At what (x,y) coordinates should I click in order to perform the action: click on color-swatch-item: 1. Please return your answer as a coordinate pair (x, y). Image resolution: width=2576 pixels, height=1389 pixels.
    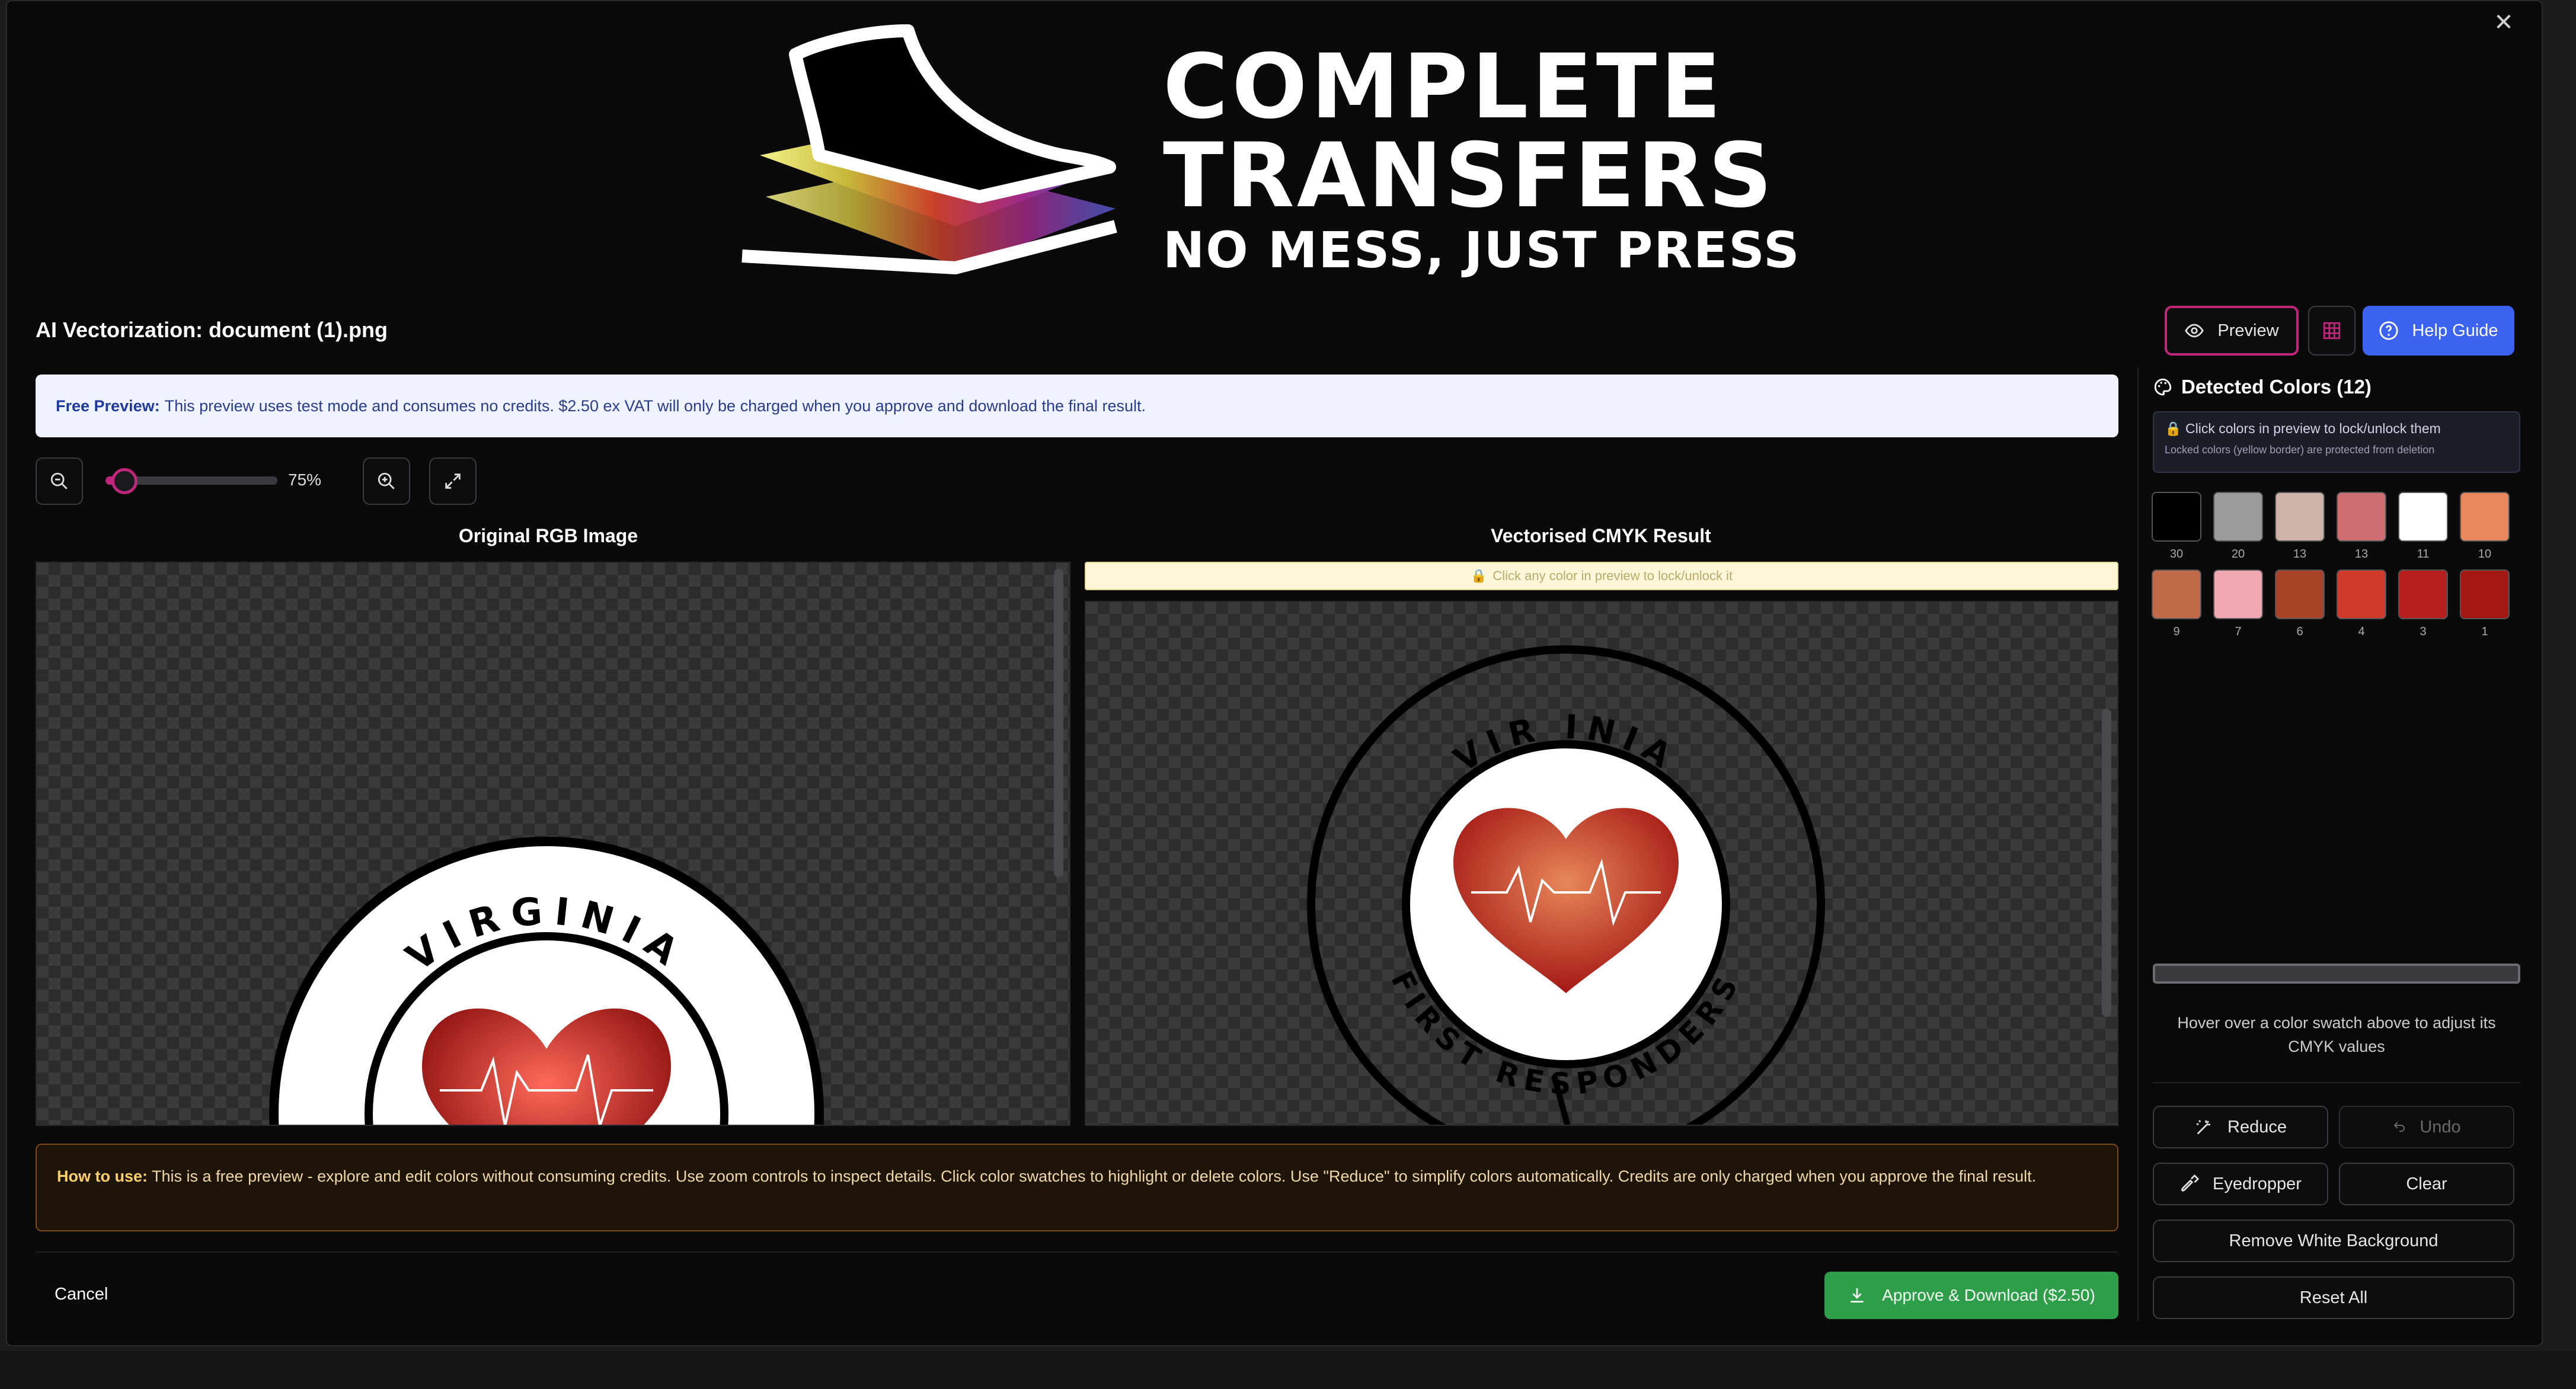
    Looking at the image, I should click on (2485, 604).